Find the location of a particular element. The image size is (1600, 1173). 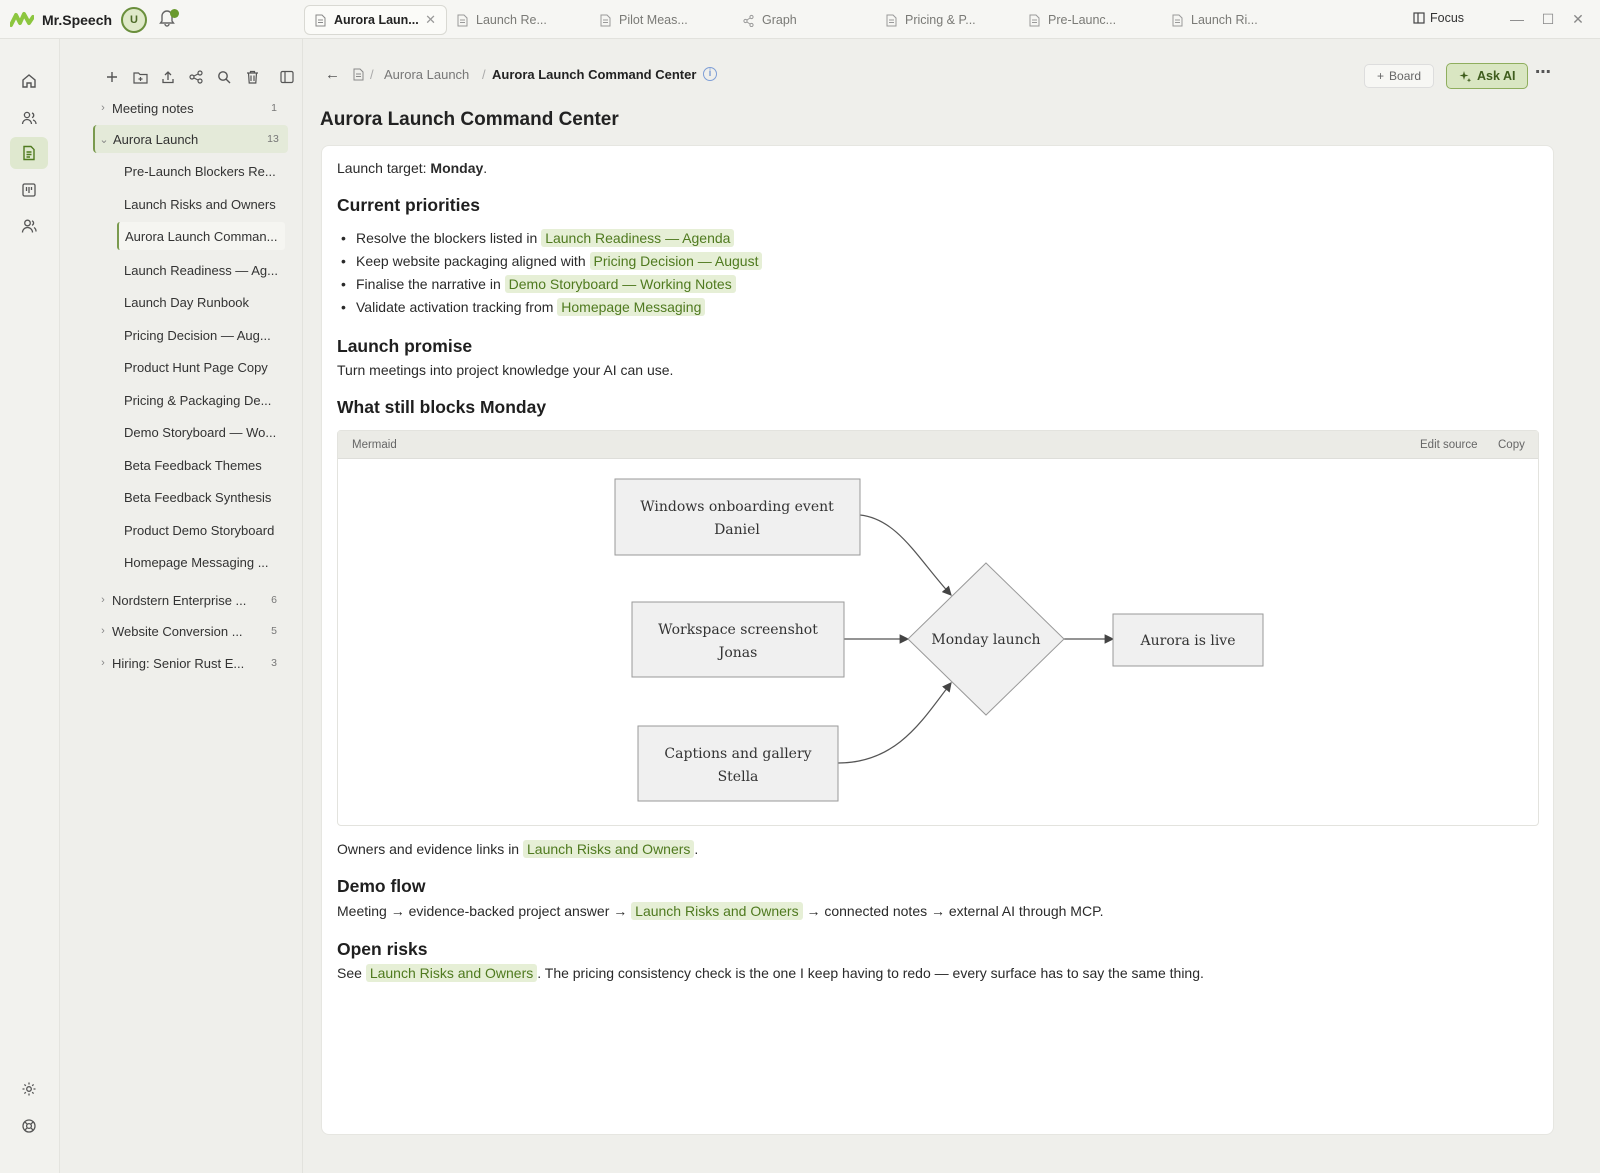

tab-close-icon: ✕ is located at coordinates (430, 20).